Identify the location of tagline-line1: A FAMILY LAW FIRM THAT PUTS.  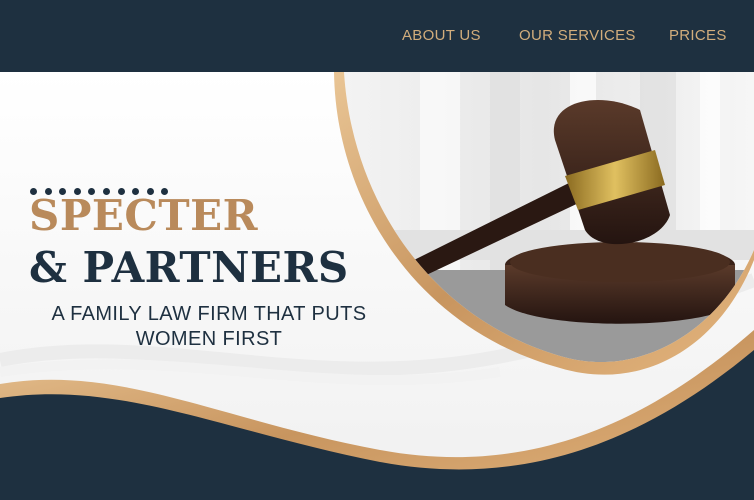
(209, 314).